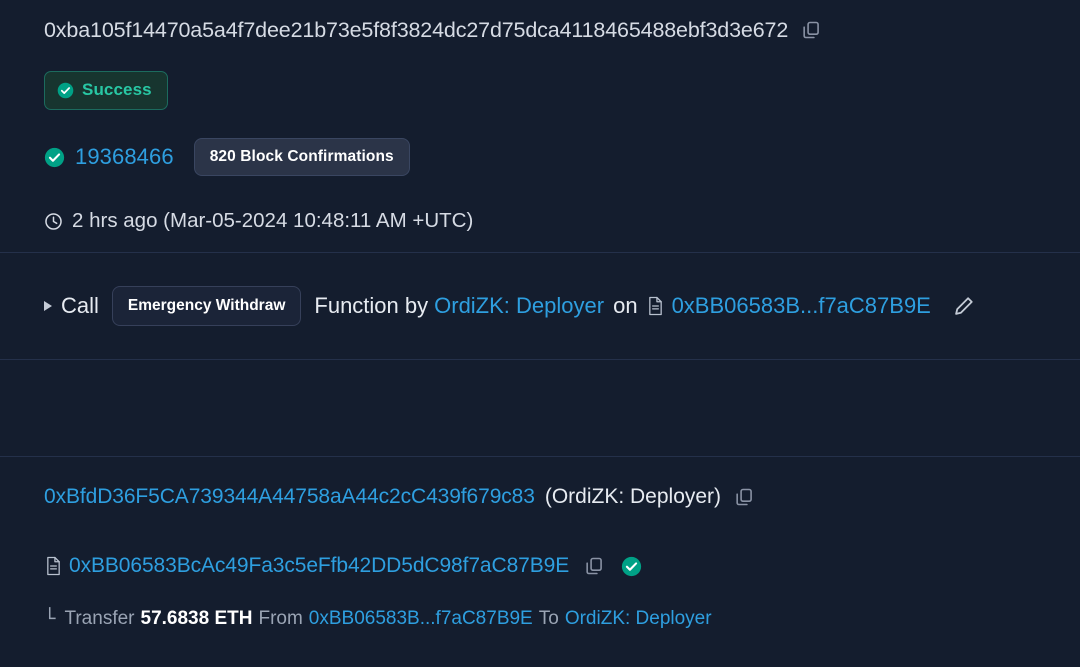 This screenshot has height=667, width=1080. Describe the element at coordinates (656, 306) in the screenshot. I see `document-icon` at that location.